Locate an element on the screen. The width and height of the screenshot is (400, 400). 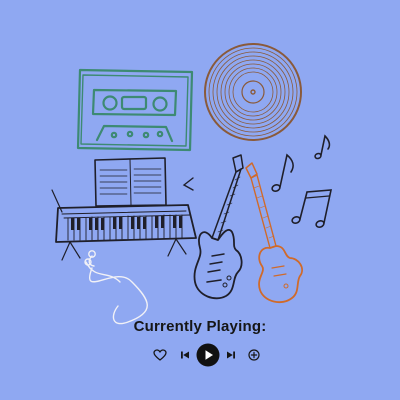
heart-icon is located at coordinates (160, 355).